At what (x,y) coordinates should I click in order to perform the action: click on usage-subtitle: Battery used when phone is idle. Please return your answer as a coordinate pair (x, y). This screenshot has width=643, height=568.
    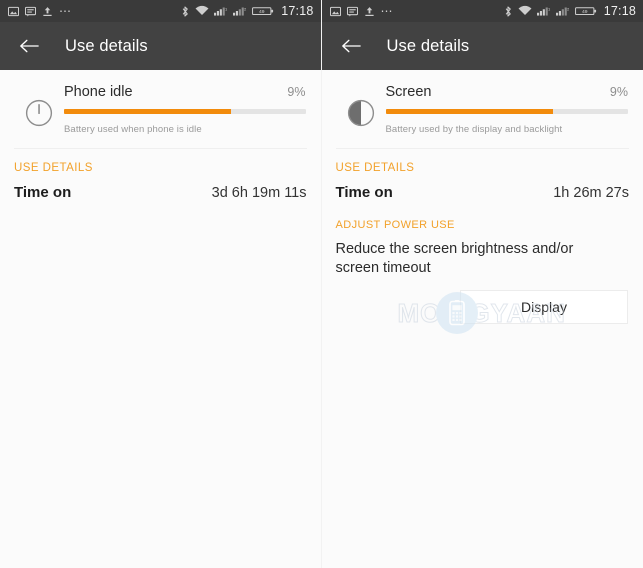
    Looking at the image, I should click on (133, 129).